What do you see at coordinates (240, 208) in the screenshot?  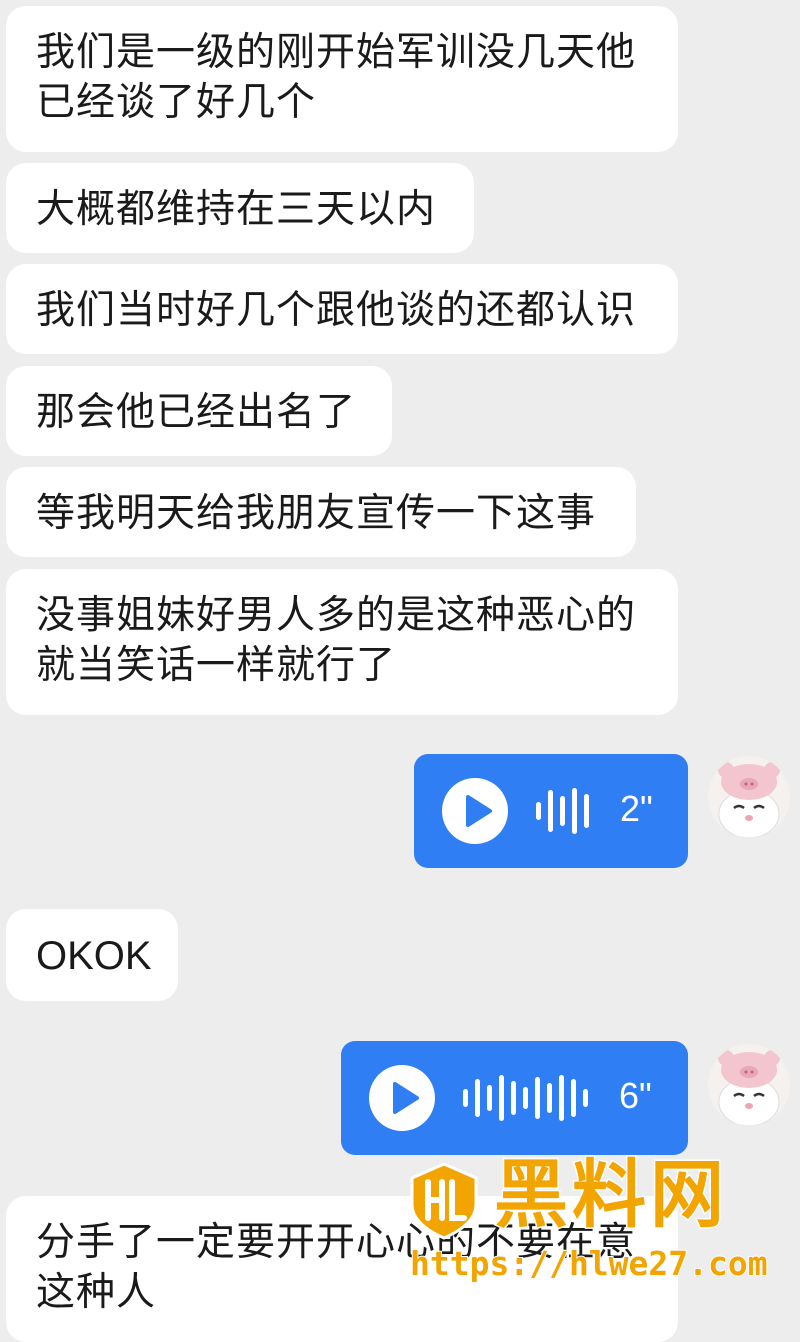 I see `message-bubble-incoming: 大概都维持在三天以内` at bounding box center [240, 208].